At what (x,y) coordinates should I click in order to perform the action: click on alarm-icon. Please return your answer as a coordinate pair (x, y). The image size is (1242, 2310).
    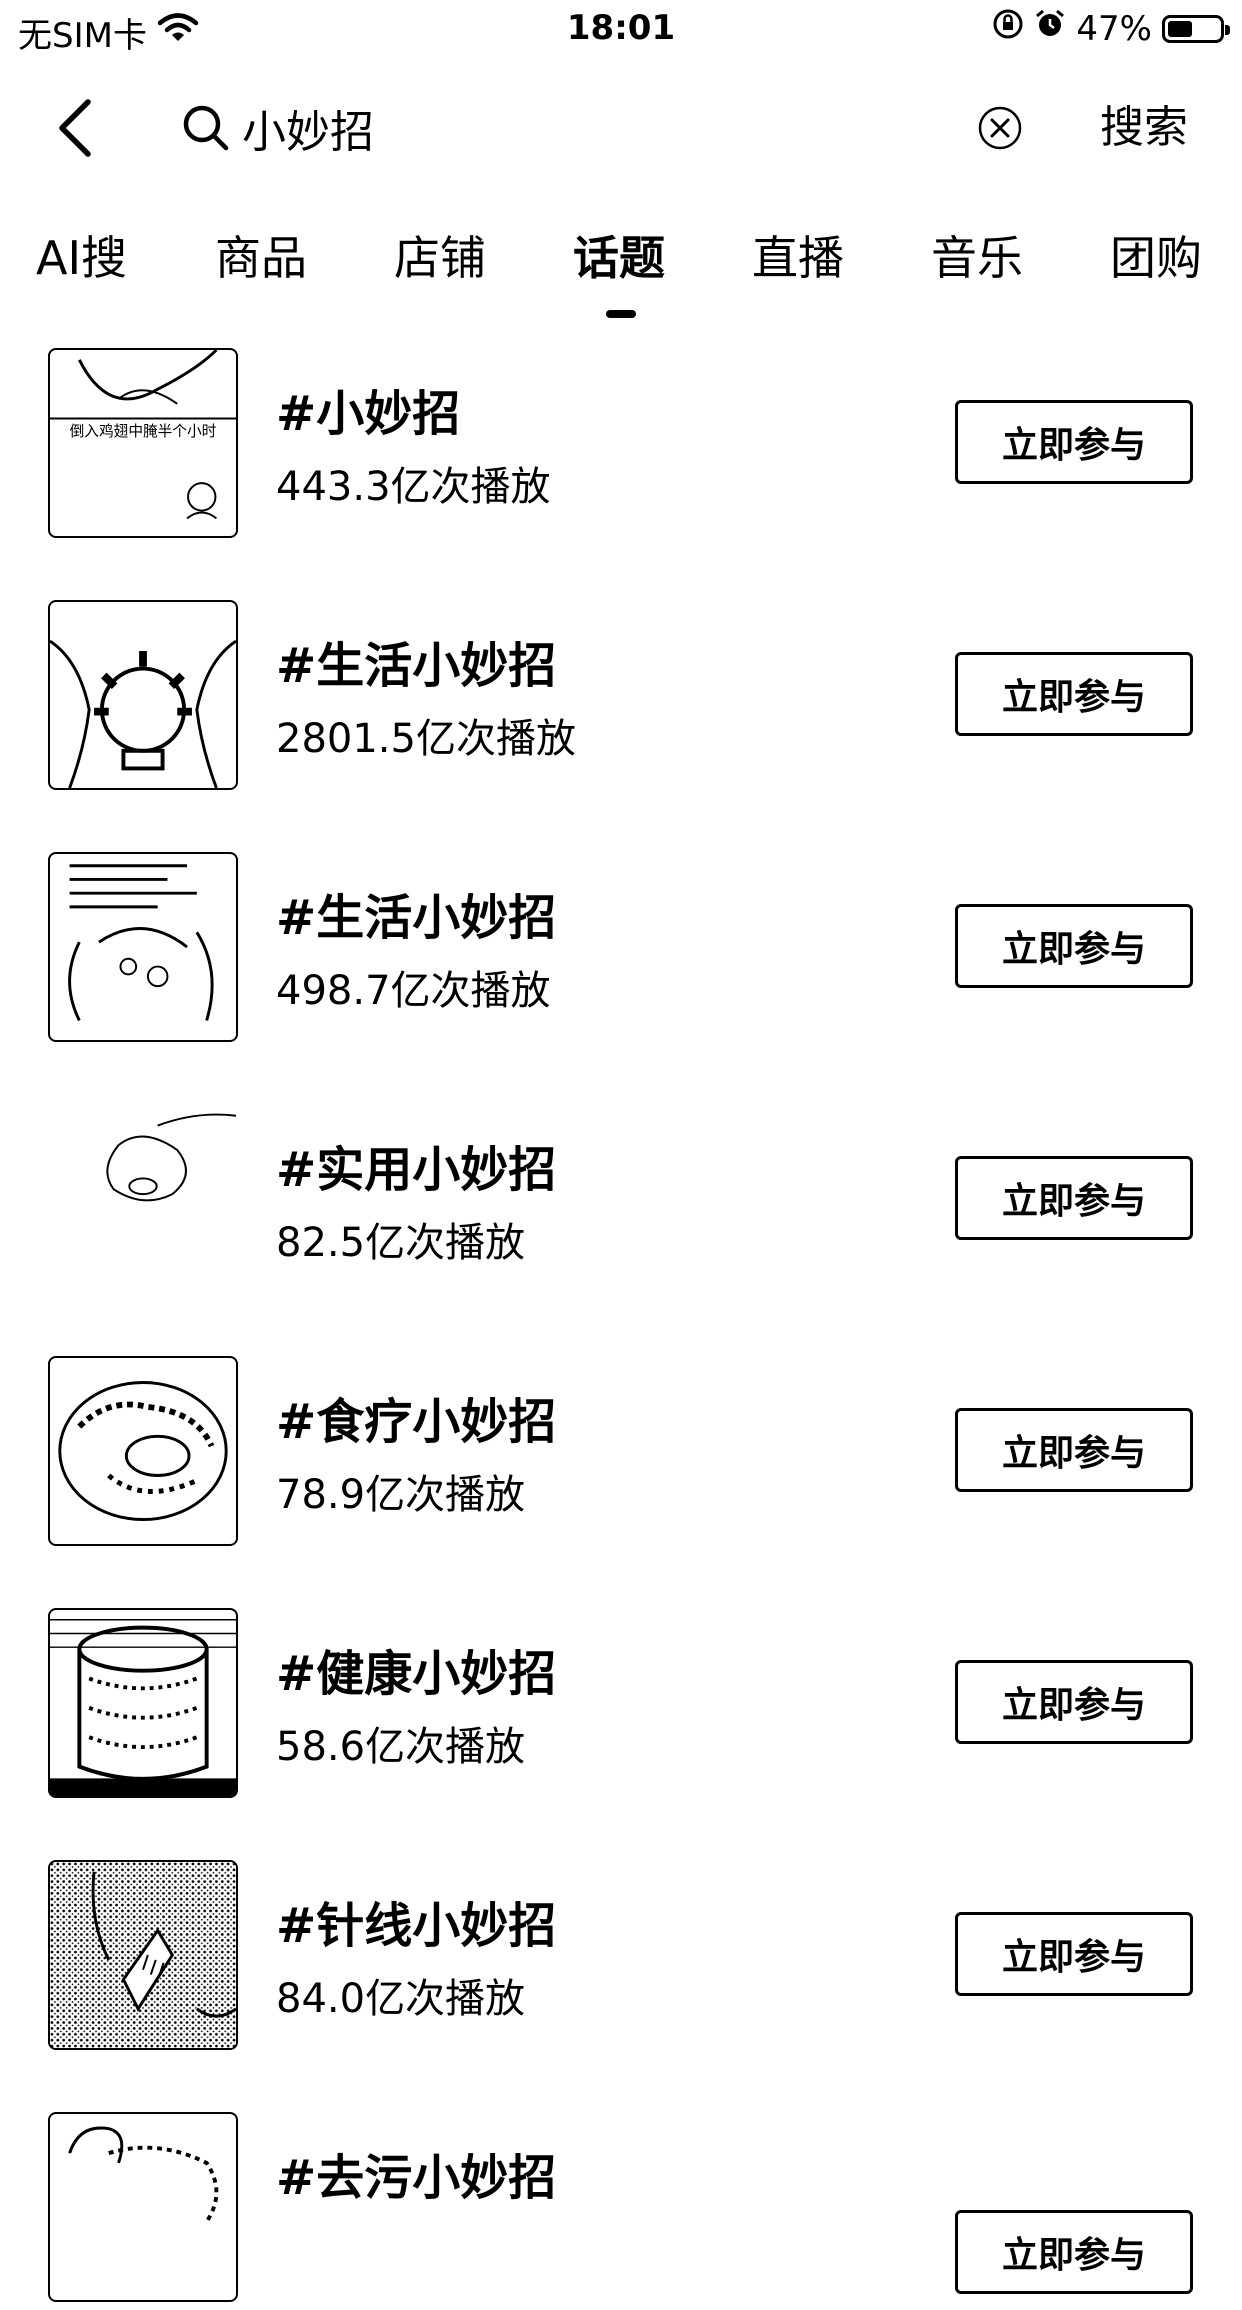
    Looking at the image, I should click on (1050, 28).